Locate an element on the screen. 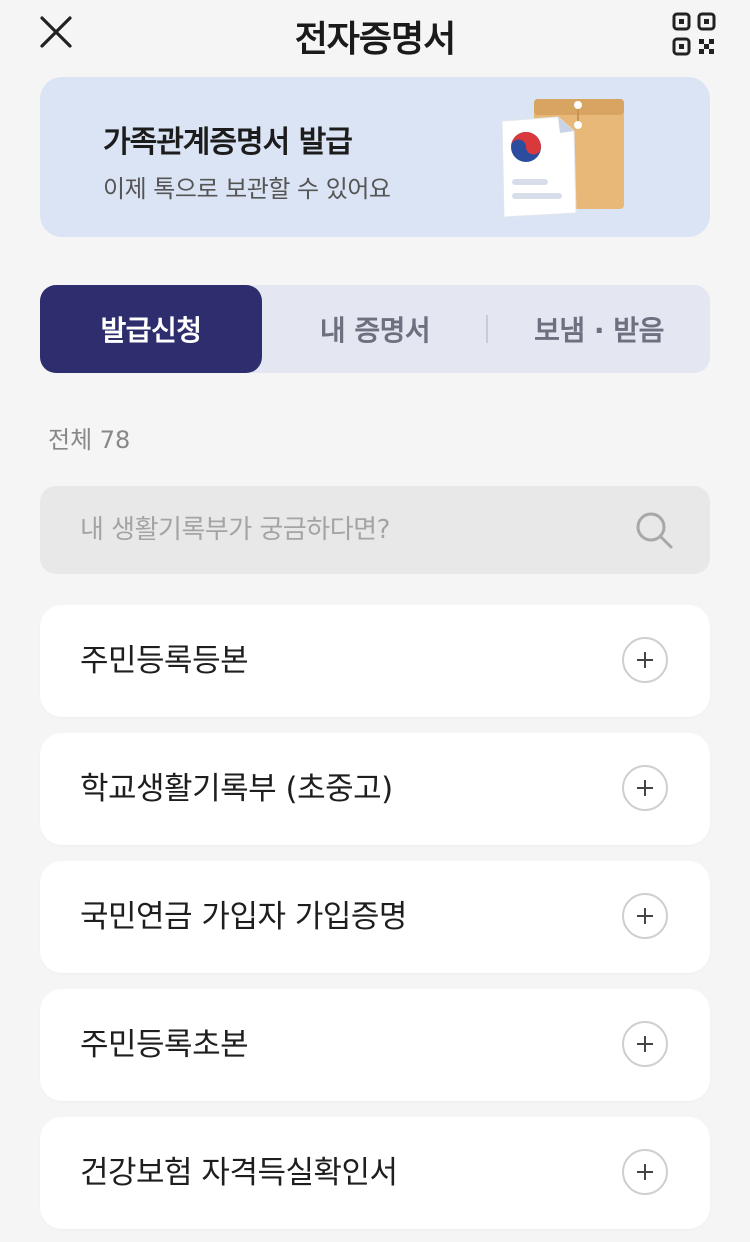  document-envelope-illustration is located at coordinates (562, 158).